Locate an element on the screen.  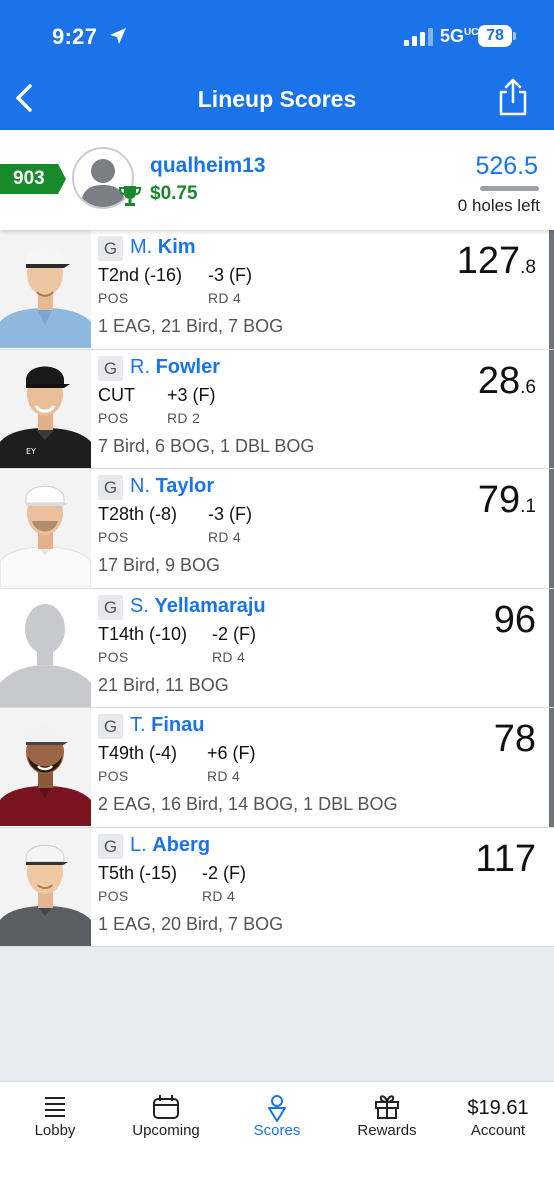
player-position: T28th (-8) is located at coordinates (138, 514).